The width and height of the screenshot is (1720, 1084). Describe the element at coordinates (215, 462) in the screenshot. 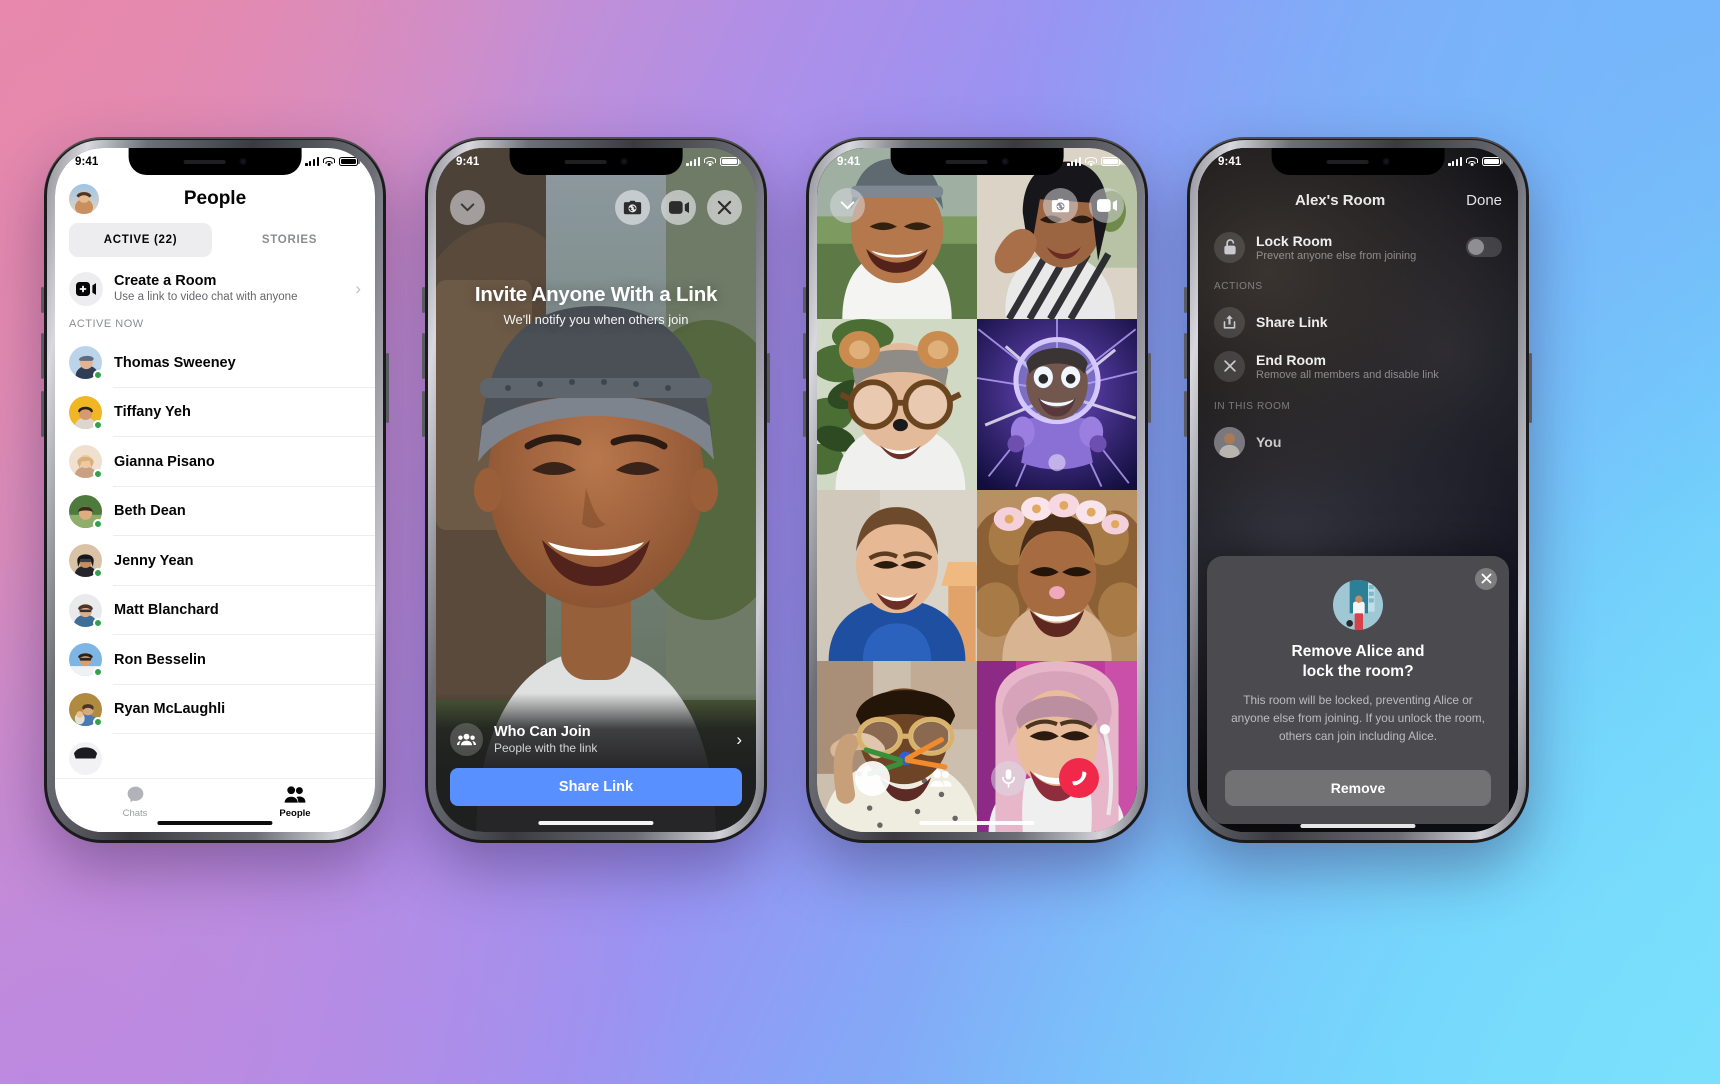

I see `list-item: Gianna Pisano` at that location.